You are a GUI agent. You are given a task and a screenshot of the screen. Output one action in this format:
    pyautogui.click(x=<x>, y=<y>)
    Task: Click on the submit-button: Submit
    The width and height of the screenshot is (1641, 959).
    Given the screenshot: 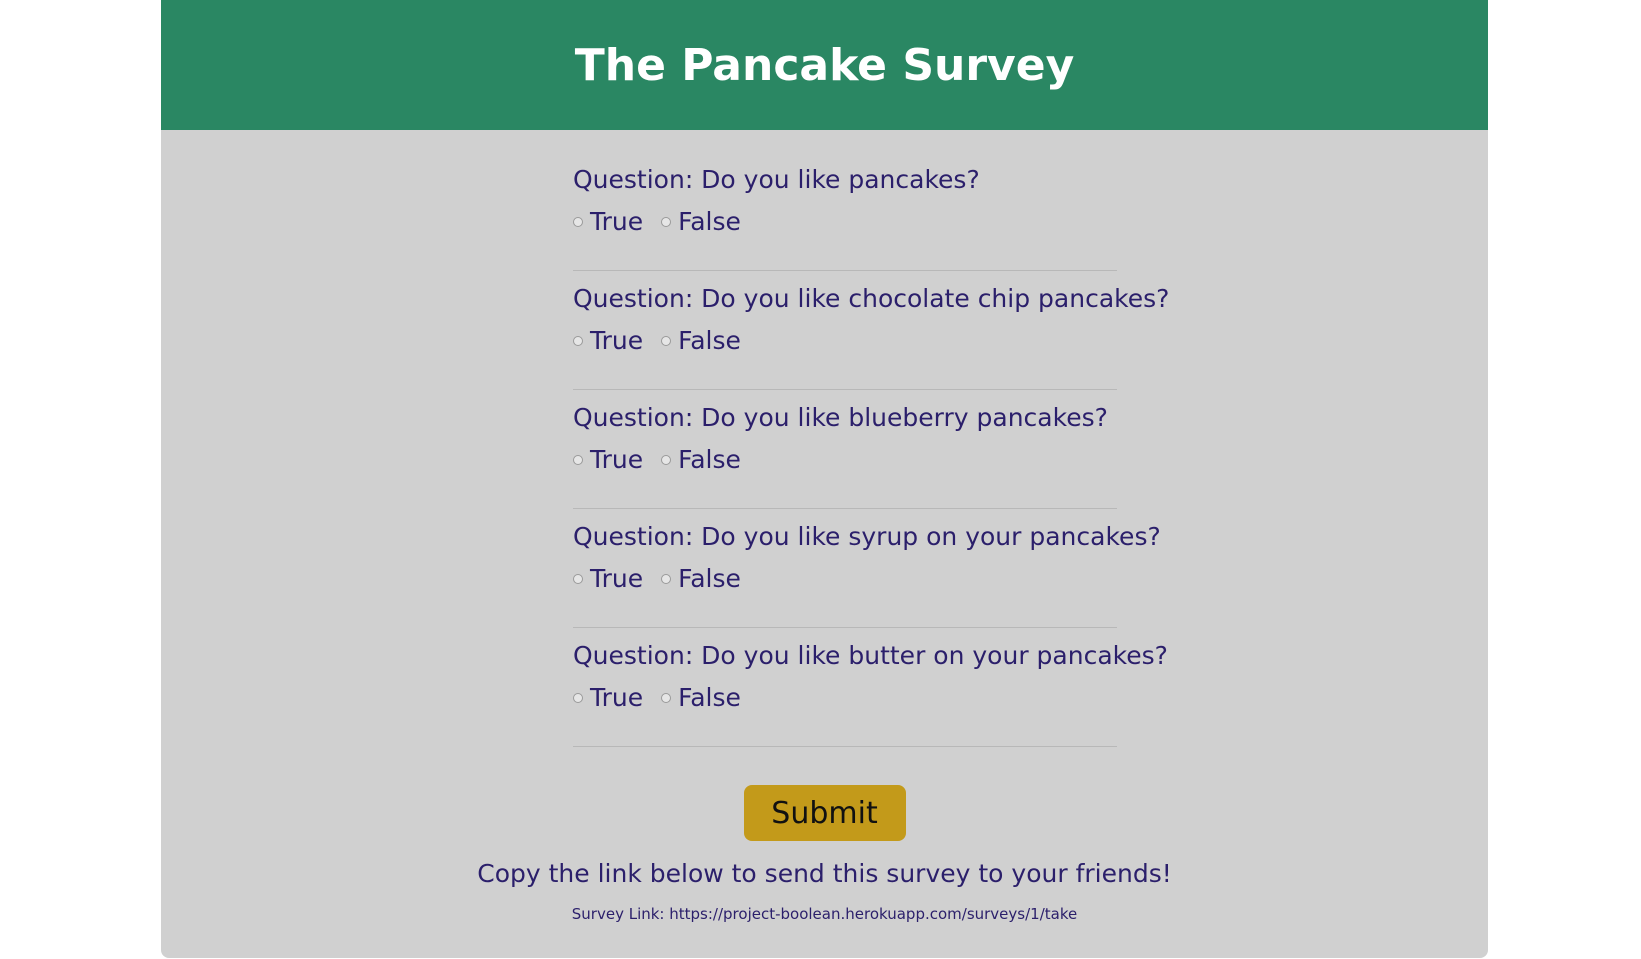 What is the action you would take?
    pyautogui.click(x=824, y=813)
    